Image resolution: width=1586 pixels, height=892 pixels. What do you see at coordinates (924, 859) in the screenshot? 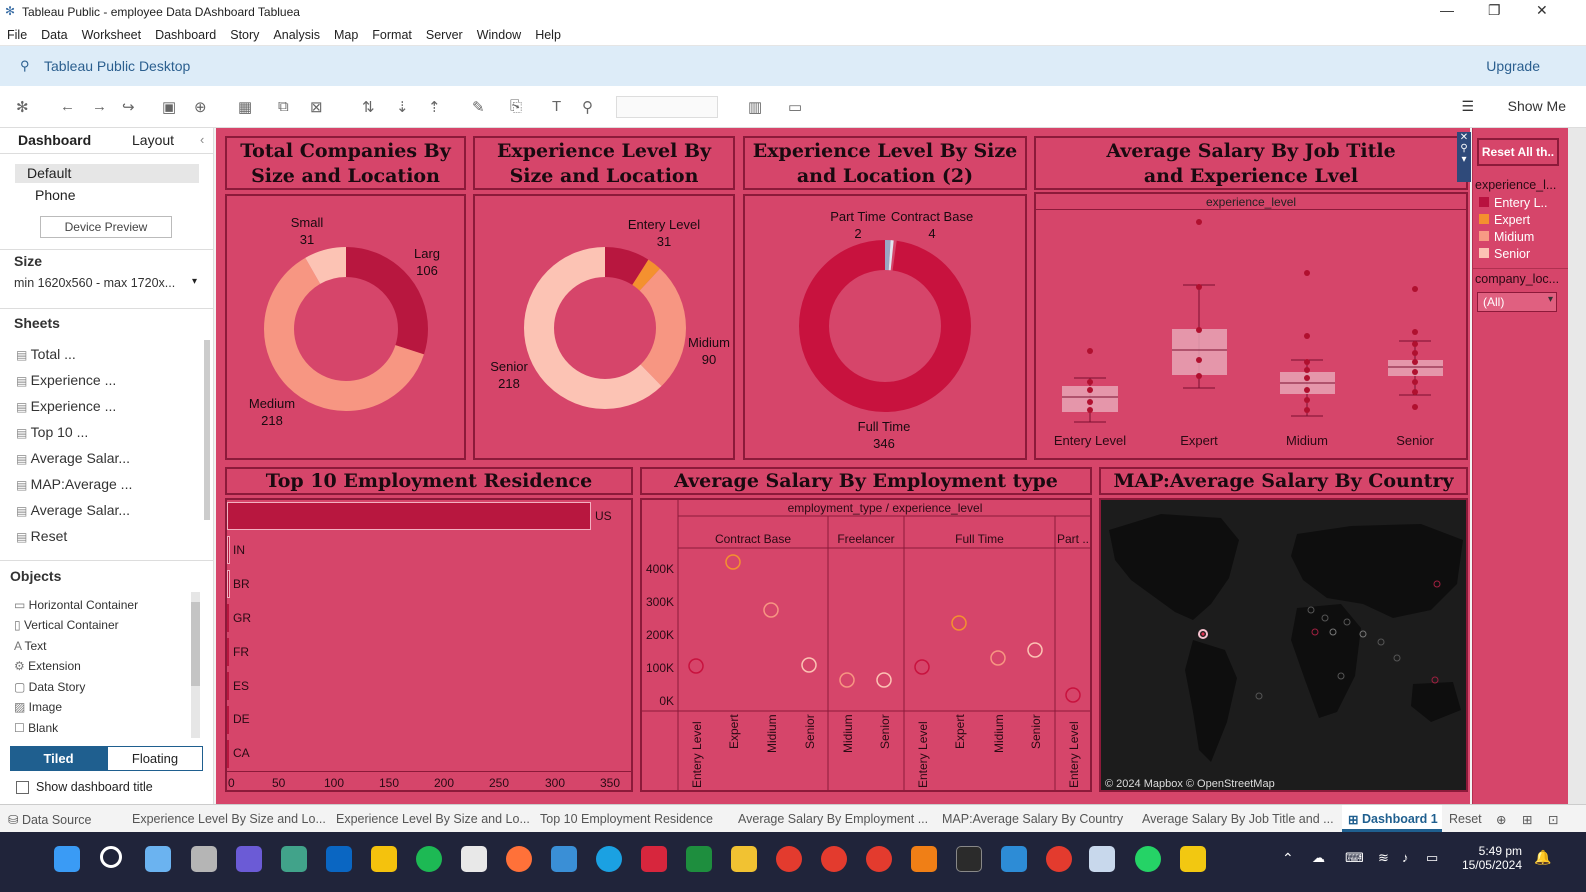
I see `vlc-icon` at bounding box center [924, 859].